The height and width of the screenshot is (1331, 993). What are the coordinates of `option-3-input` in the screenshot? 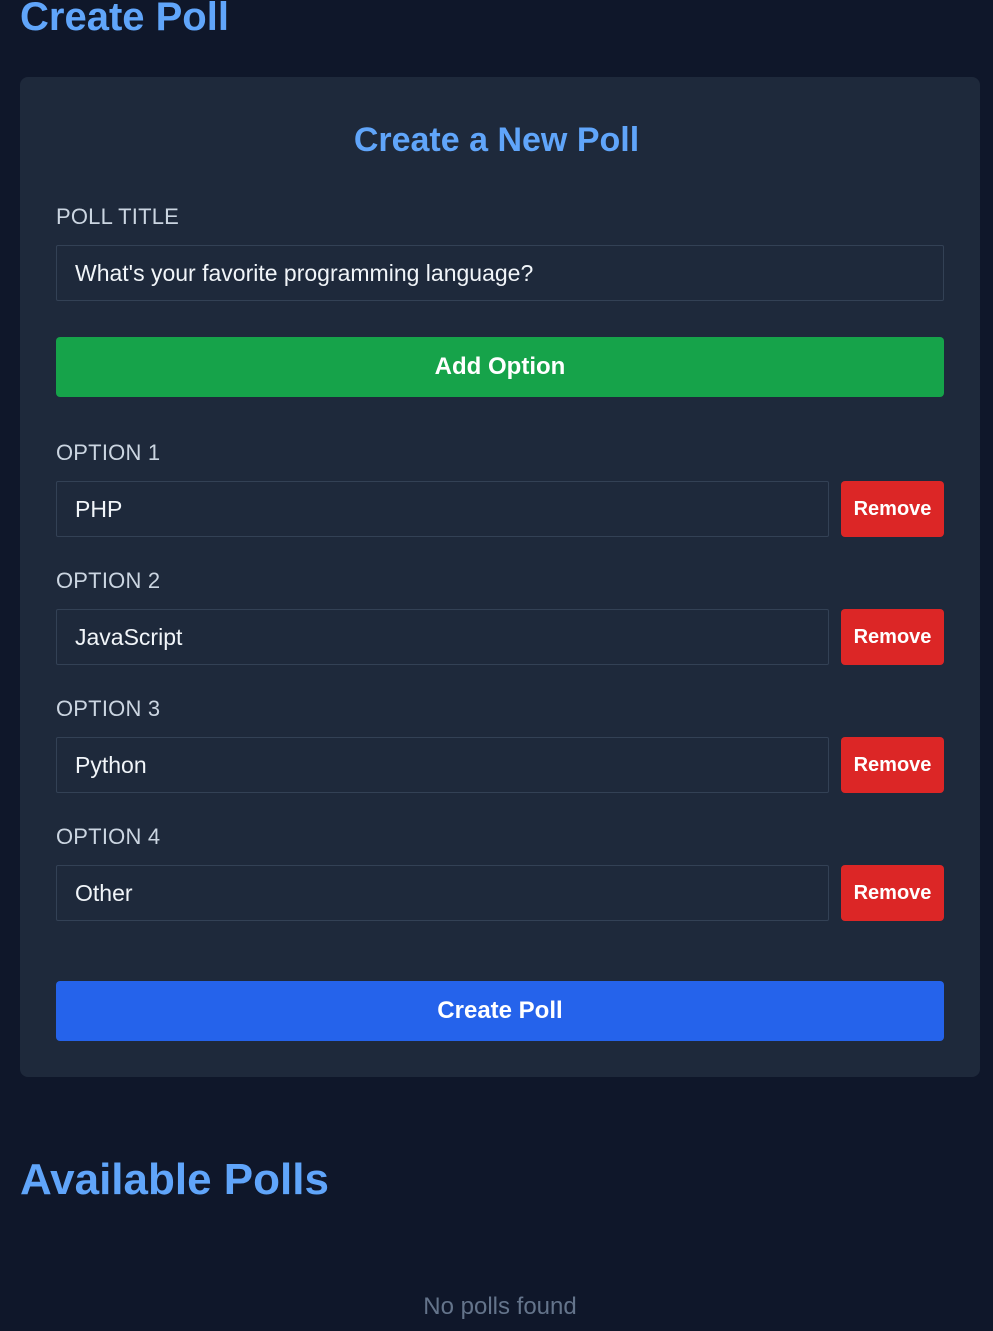 It's located at (442, 765).